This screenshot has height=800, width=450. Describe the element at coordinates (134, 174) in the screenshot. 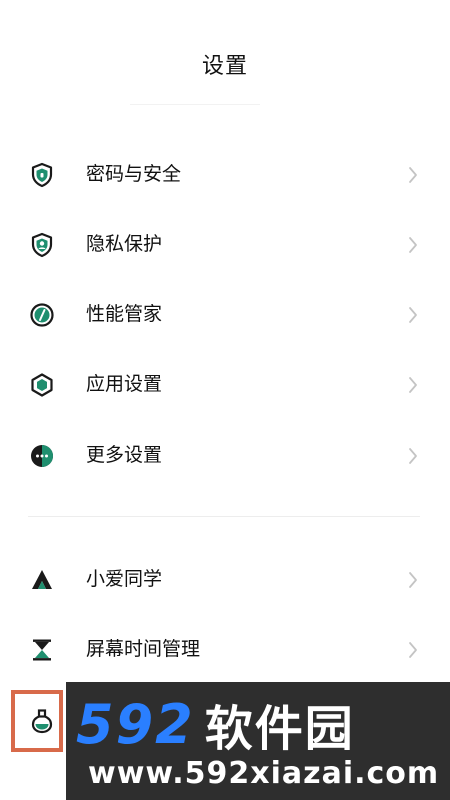

I see `menu-item-label: 密码与安全` at that location.